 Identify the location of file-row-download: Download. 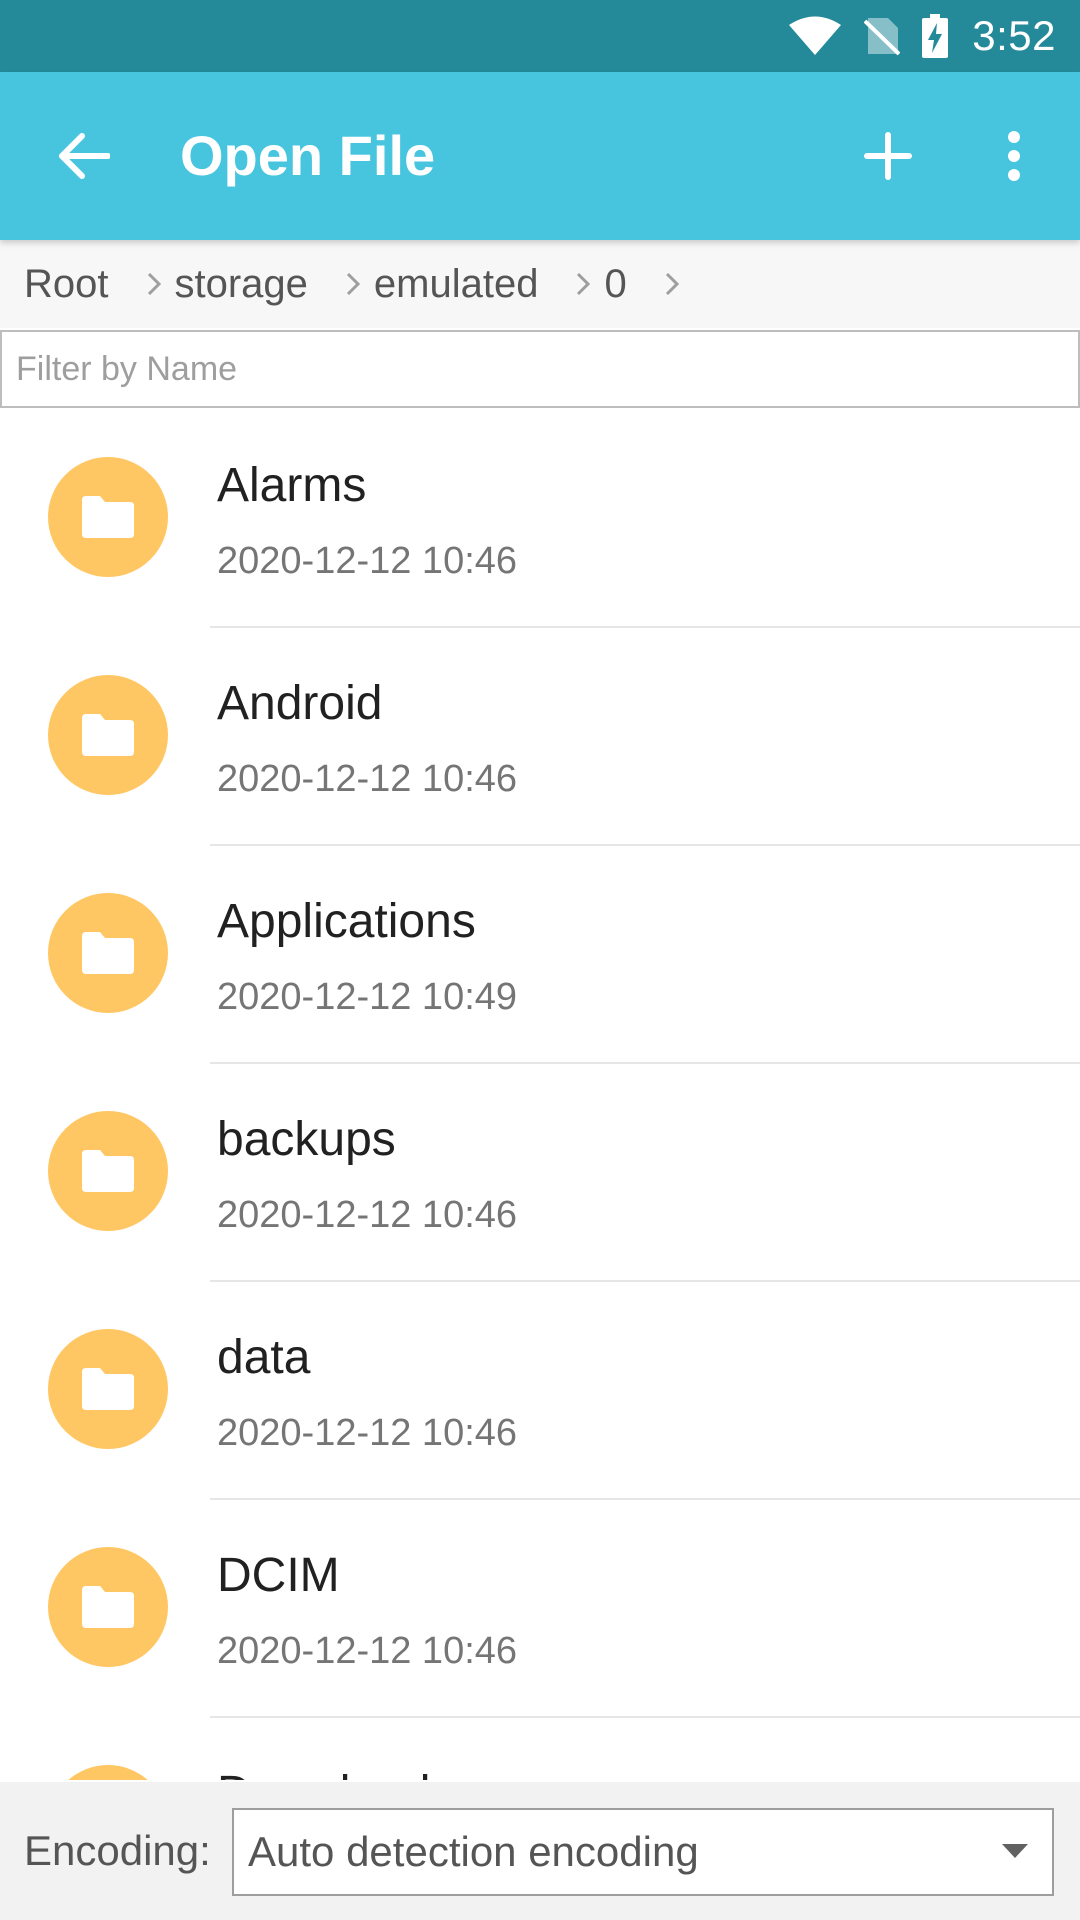
(540, 1749).